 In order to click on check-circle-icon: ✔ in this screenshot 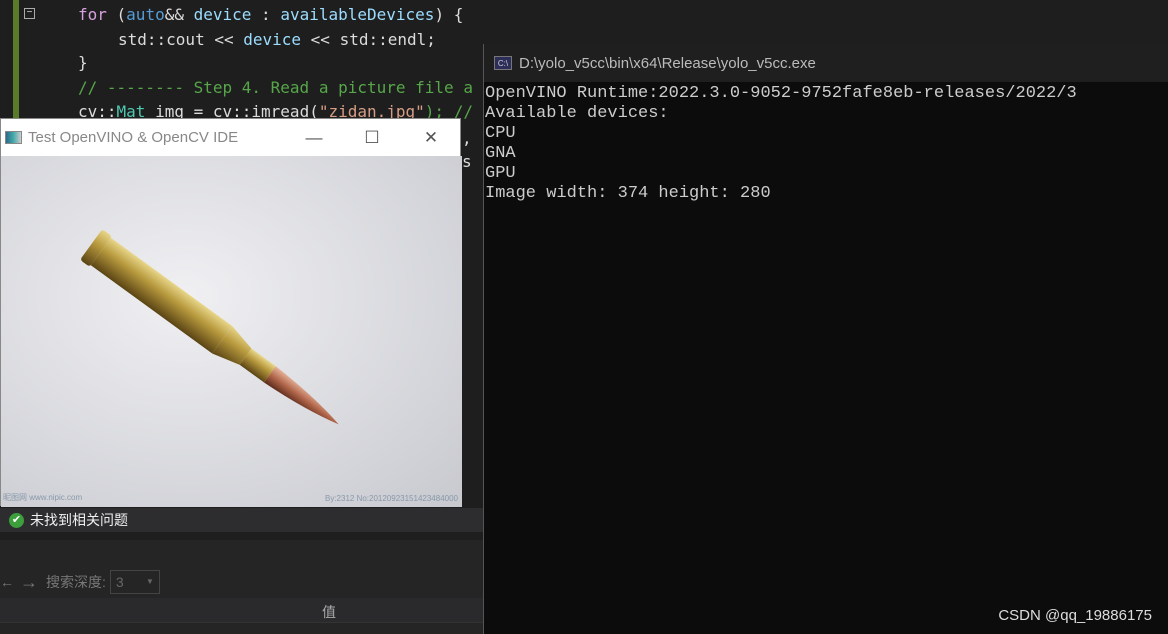, I will do `click(16, 520)`.